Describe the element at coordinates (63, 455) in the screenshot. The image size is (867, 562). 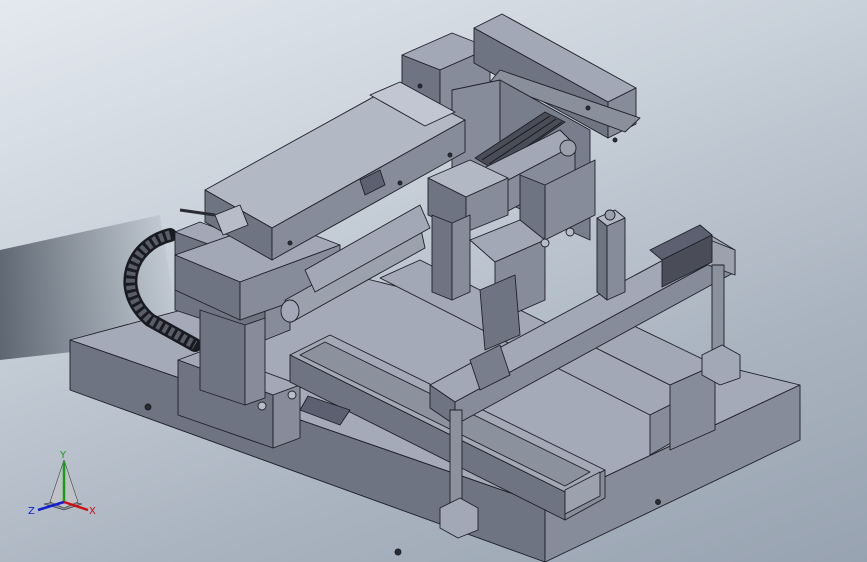
I see `triad-y-label: Y` at that location.